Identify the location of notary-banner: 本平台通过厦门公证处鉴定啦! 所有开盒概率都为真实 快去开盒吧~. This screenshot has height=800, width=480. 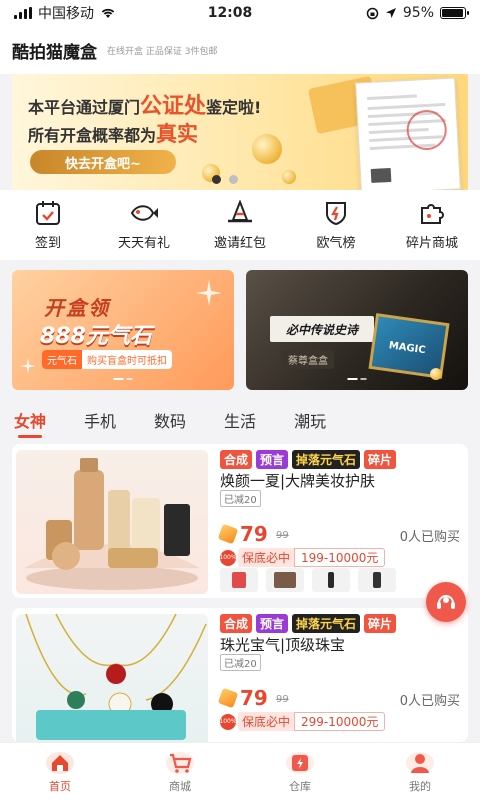
(240, 132).